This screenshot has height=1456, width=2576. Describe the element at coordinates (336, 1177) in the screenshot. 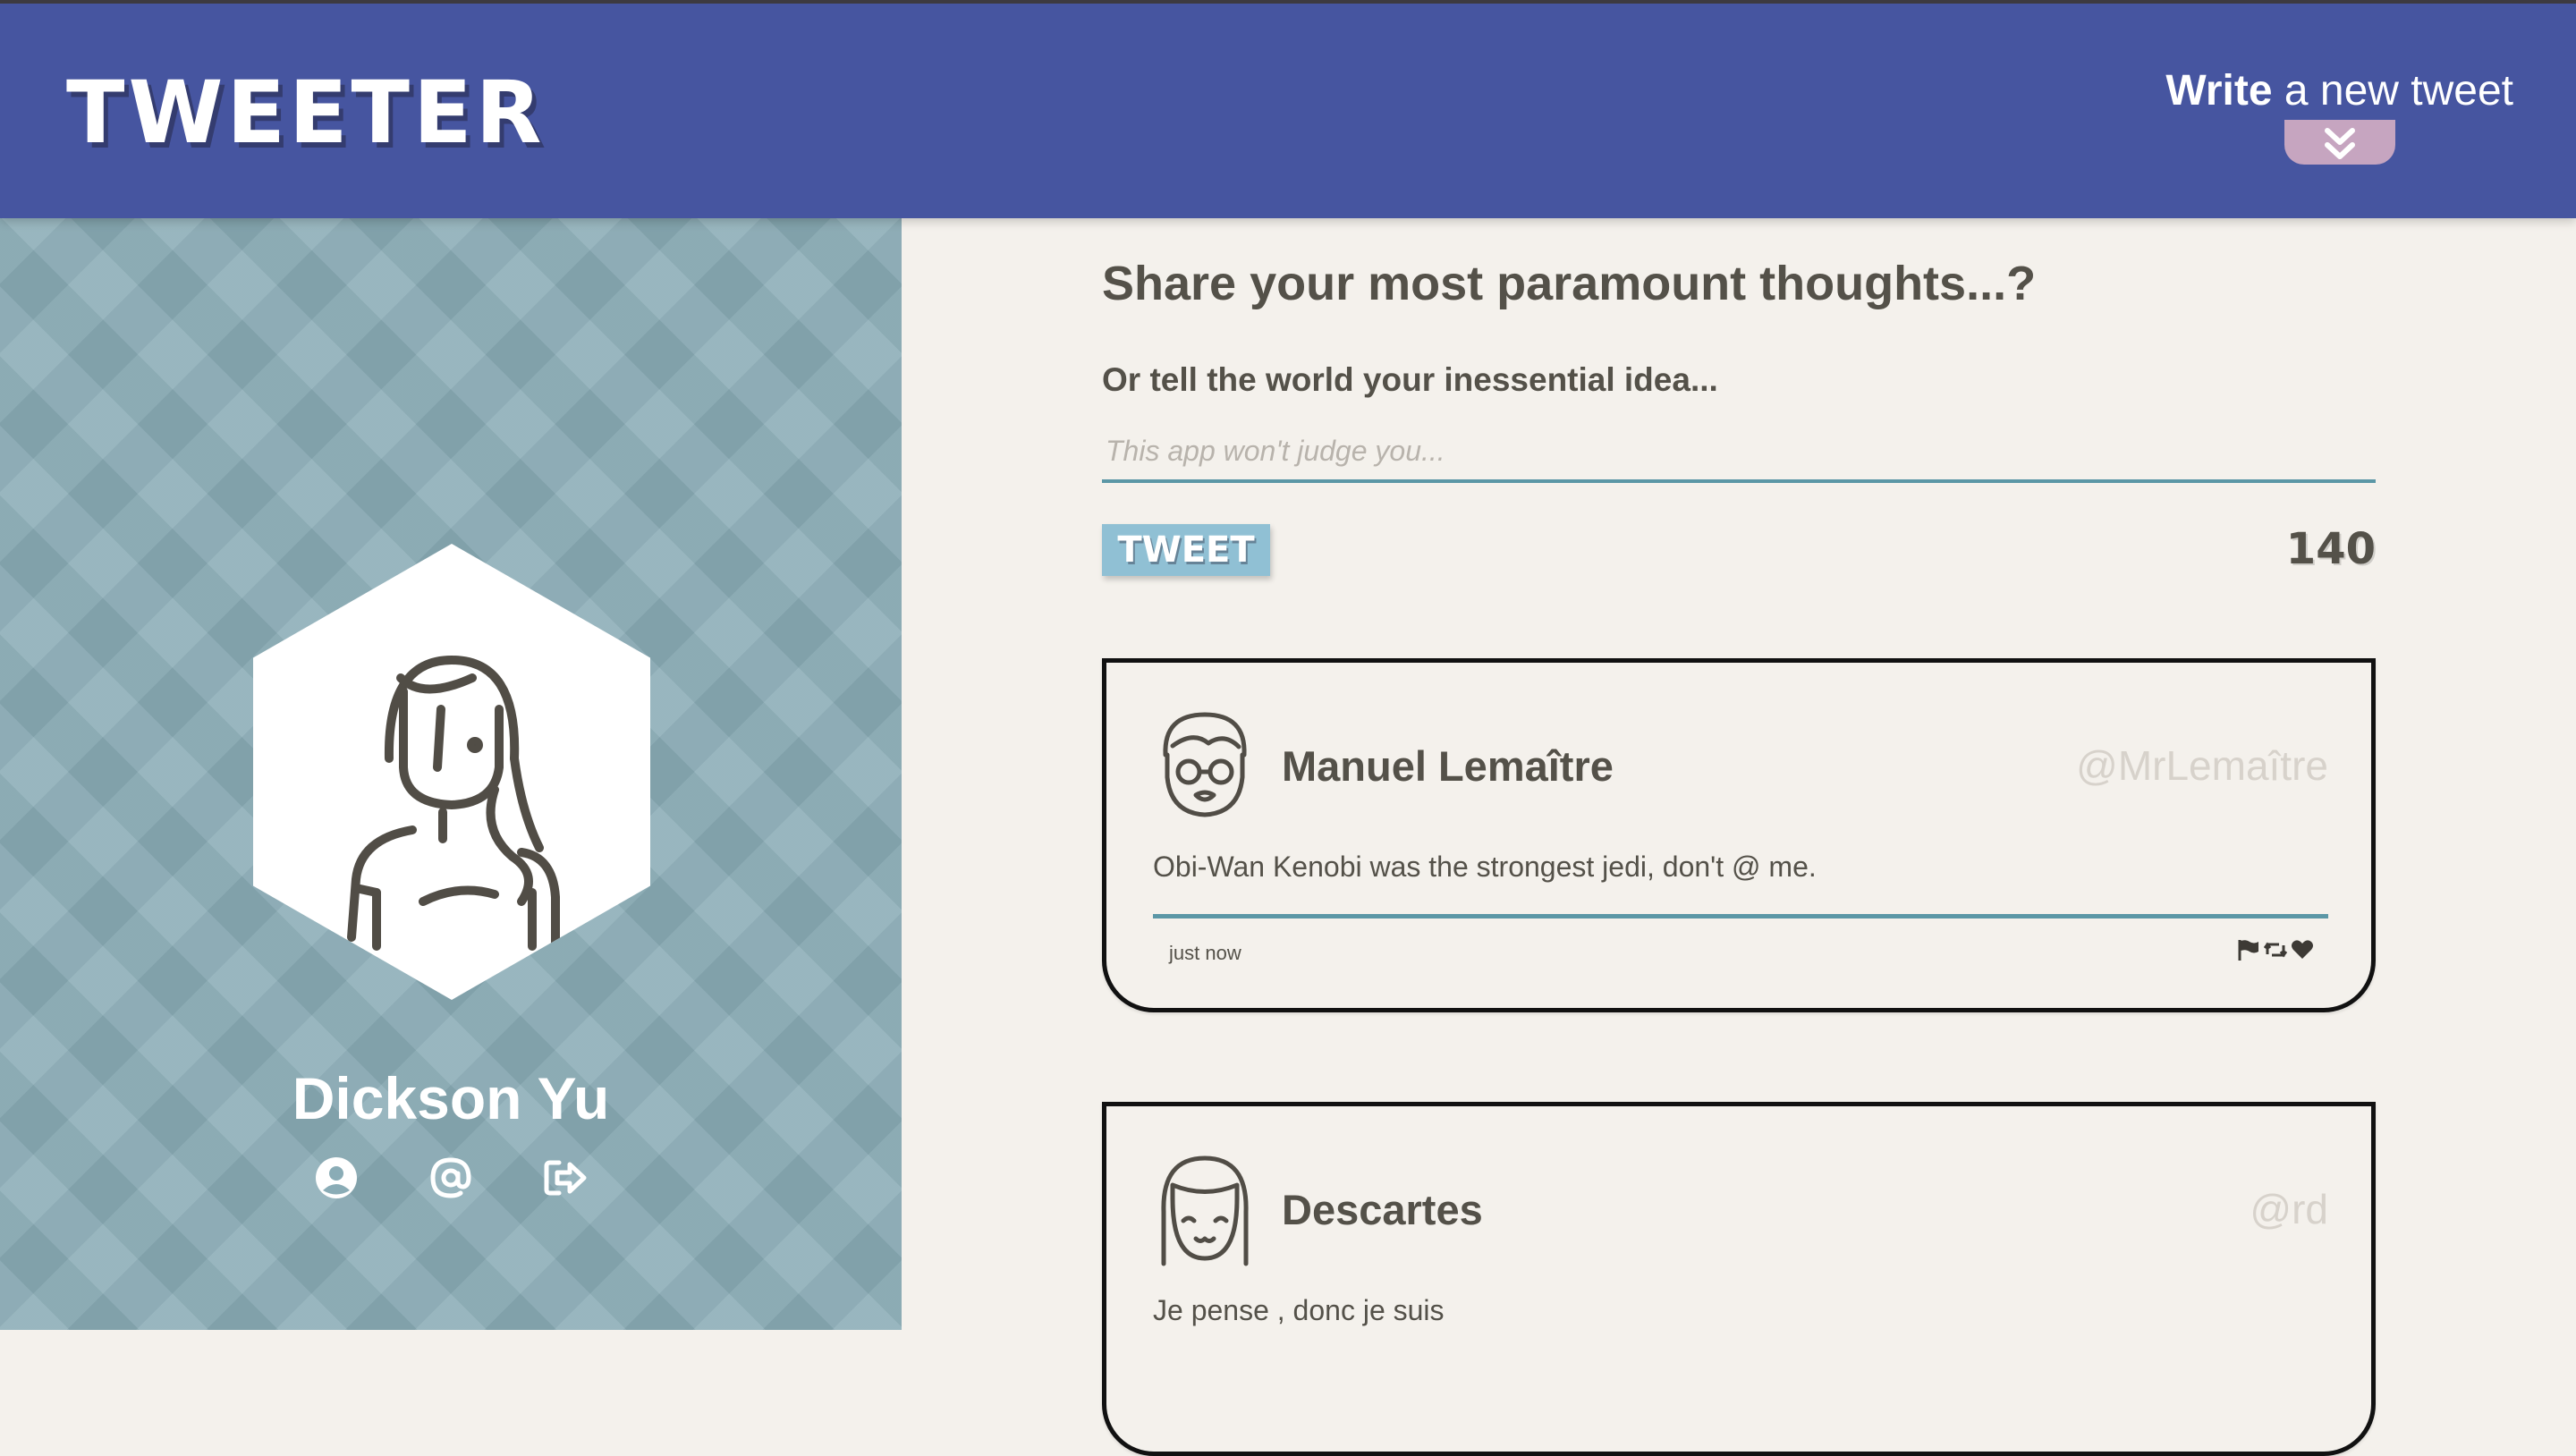

I see `user-circle-icon` at that location.